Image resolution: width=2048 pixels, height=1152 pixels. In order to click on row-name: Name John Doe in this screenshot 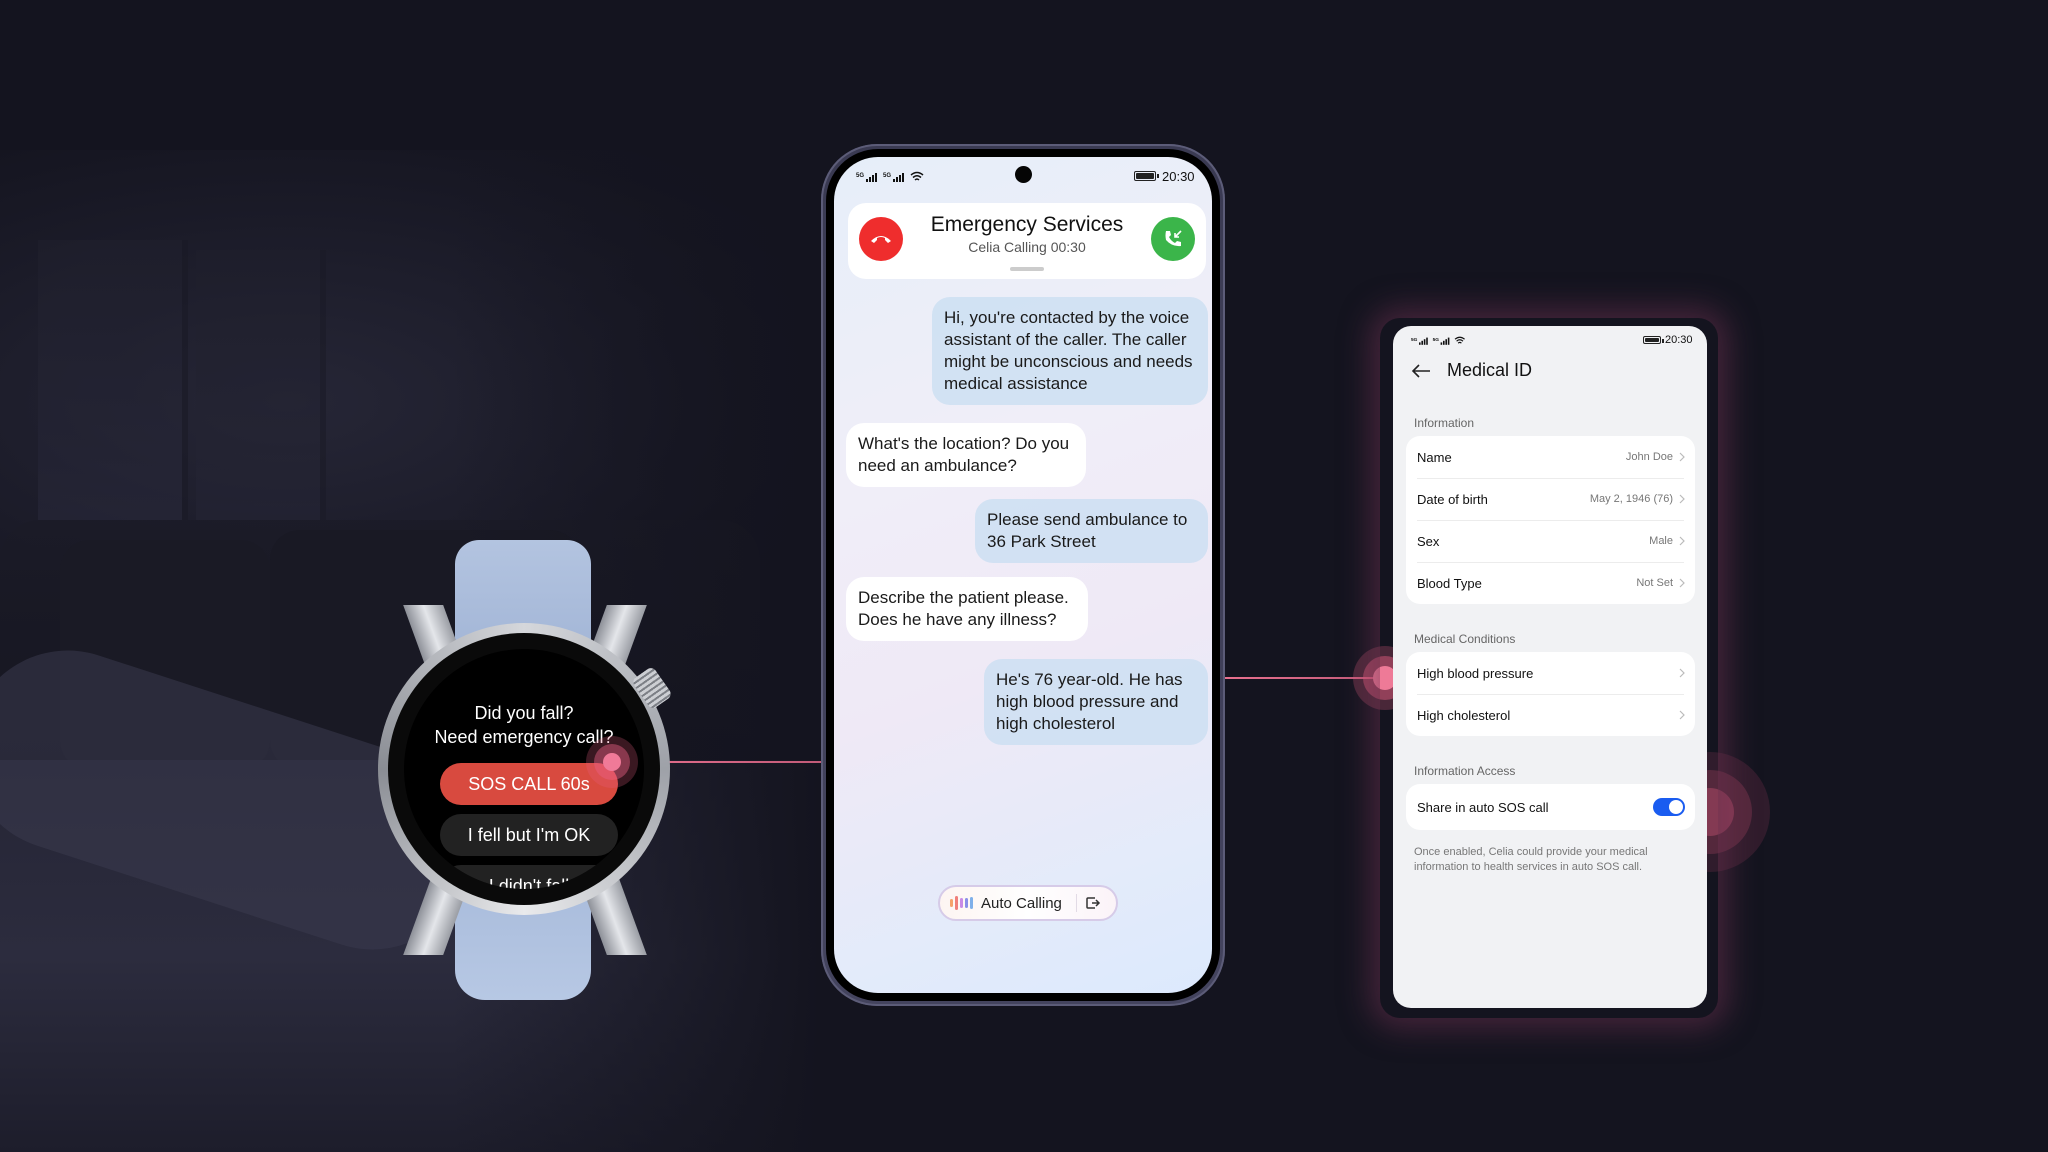, I will do `click(1550, 457)`.